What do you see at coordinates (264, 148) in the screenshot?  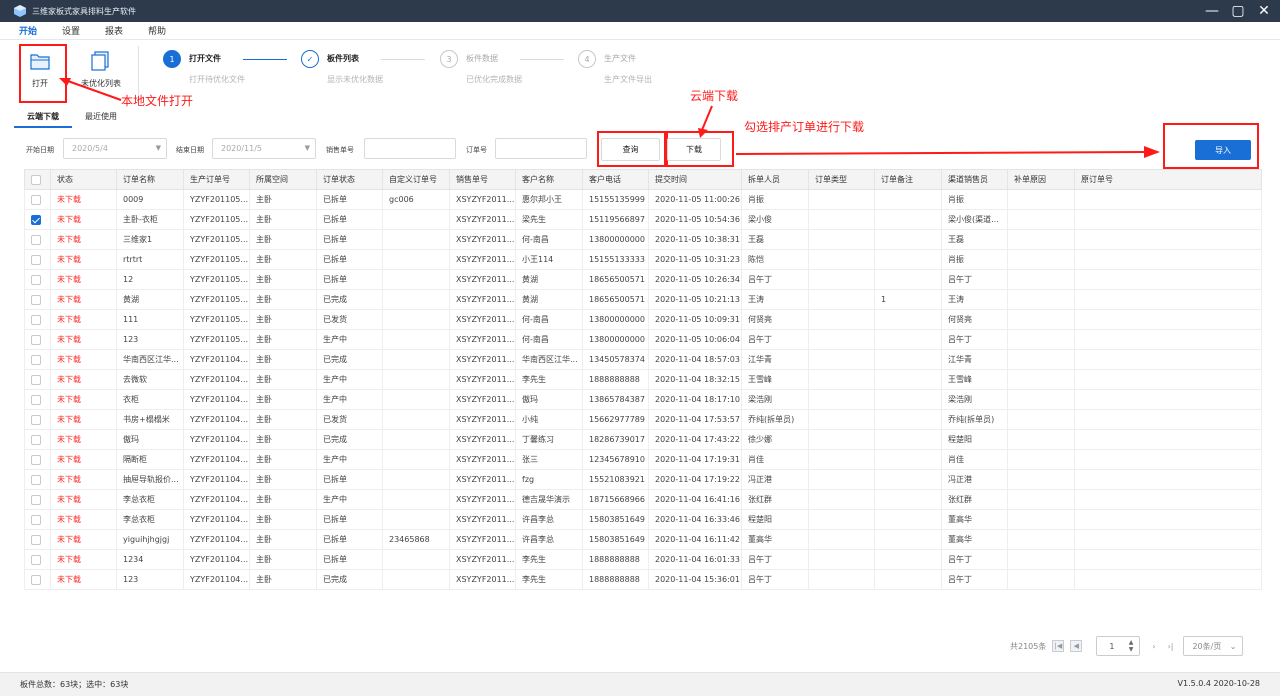 I see `end-date-input: 2020/11/5 ▼` at bounding box center [264, 148].